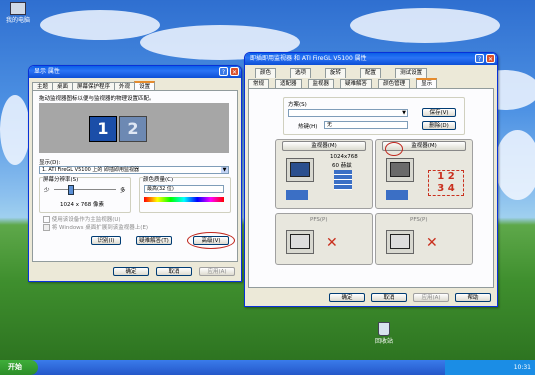  What do you see at coordinates (184, 199) in the screenshot?
I see `color-spectrum-bar` at bounding box center [184, 199].